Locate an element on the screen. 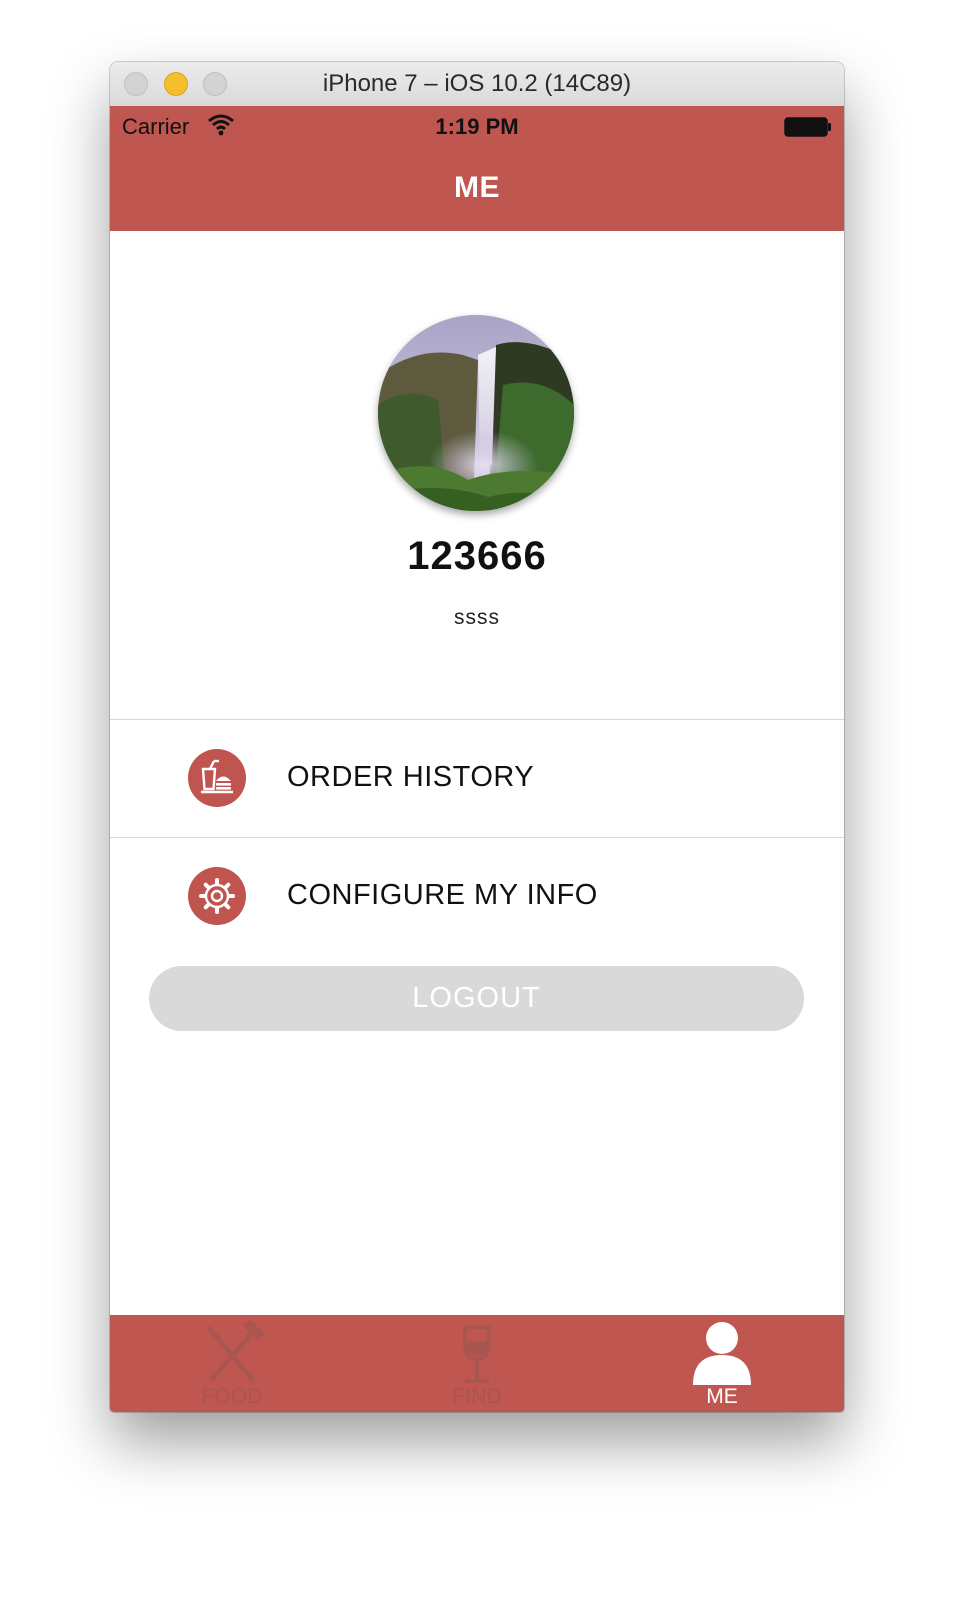 The image size is (974, 1602). tab-me: ME is located at coordinates (722, 1363).